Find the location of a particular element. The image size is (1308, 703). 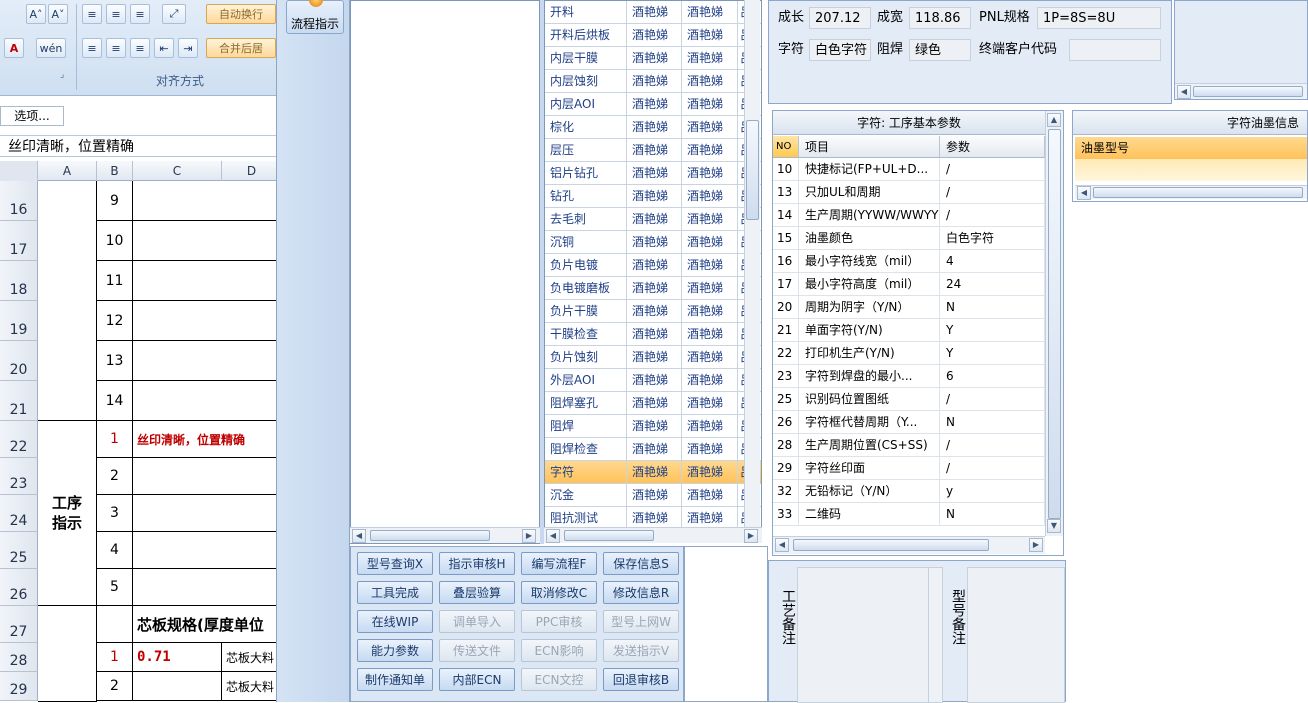

process-row: 沉金酒艳娣酒艳娣吕 is located at coordinates (653, 495).